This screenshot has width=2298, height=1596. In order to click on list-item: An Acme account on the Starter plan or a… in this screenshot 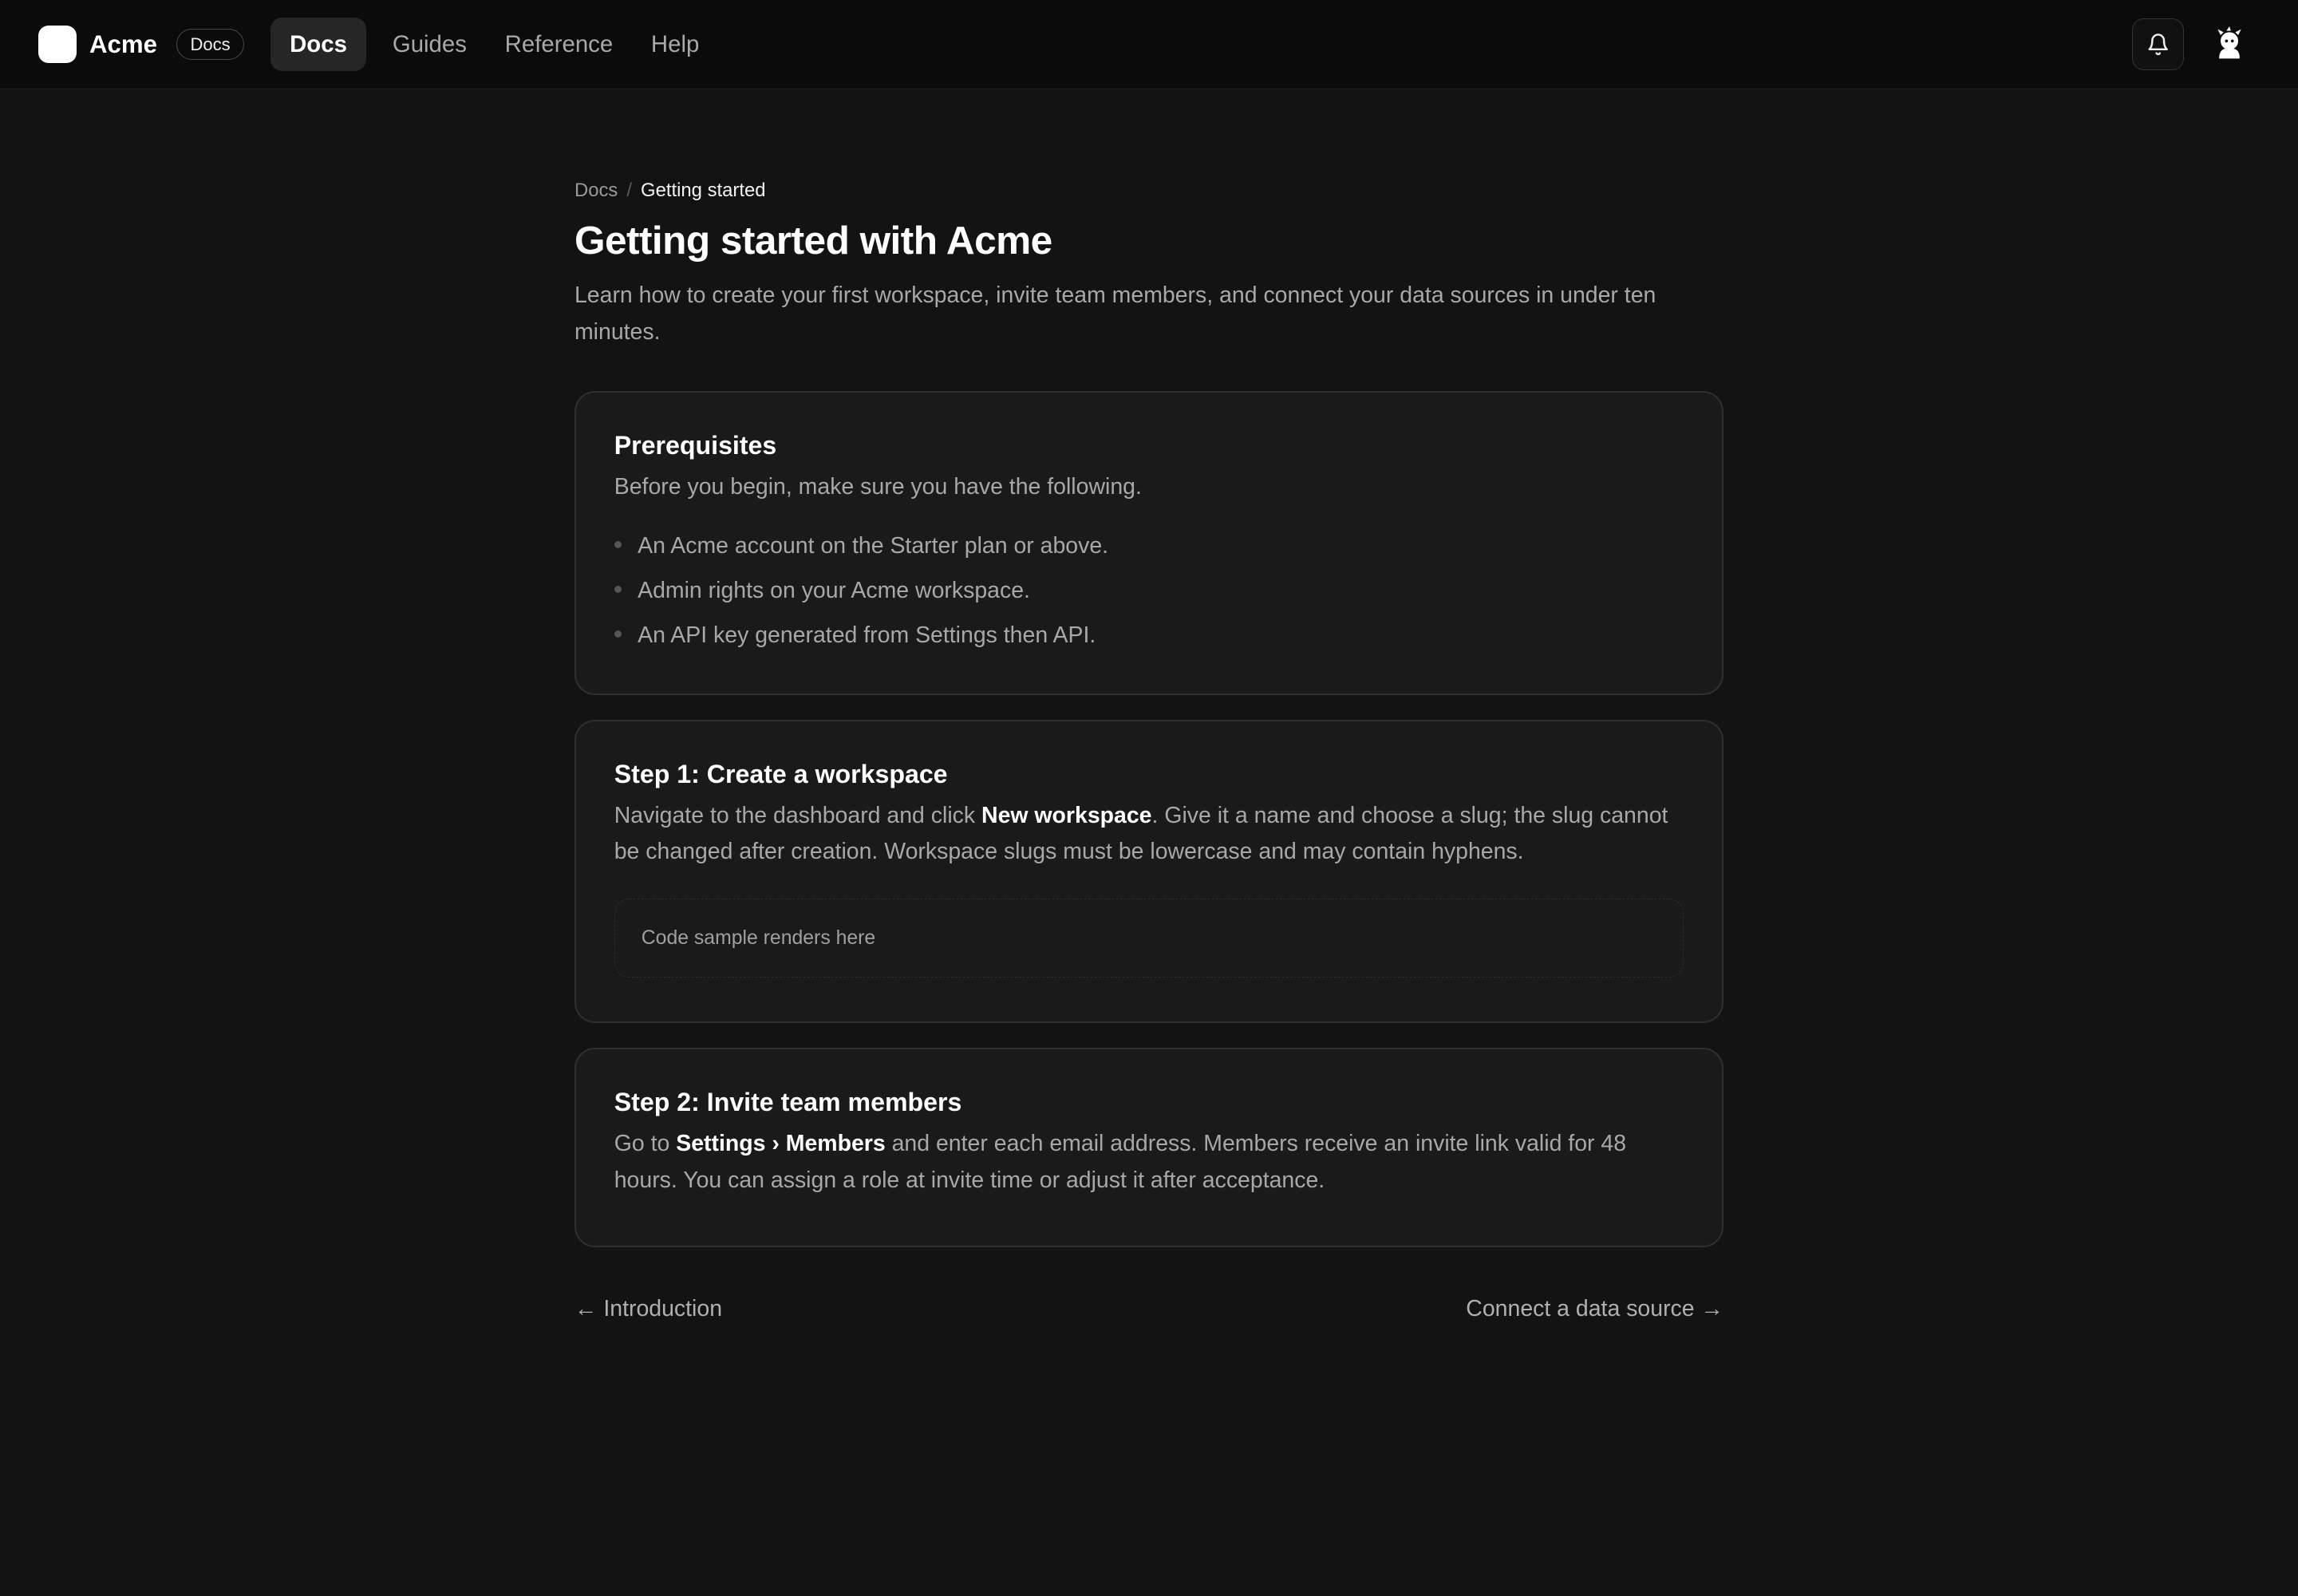, I will do `click(1149, 545)`.